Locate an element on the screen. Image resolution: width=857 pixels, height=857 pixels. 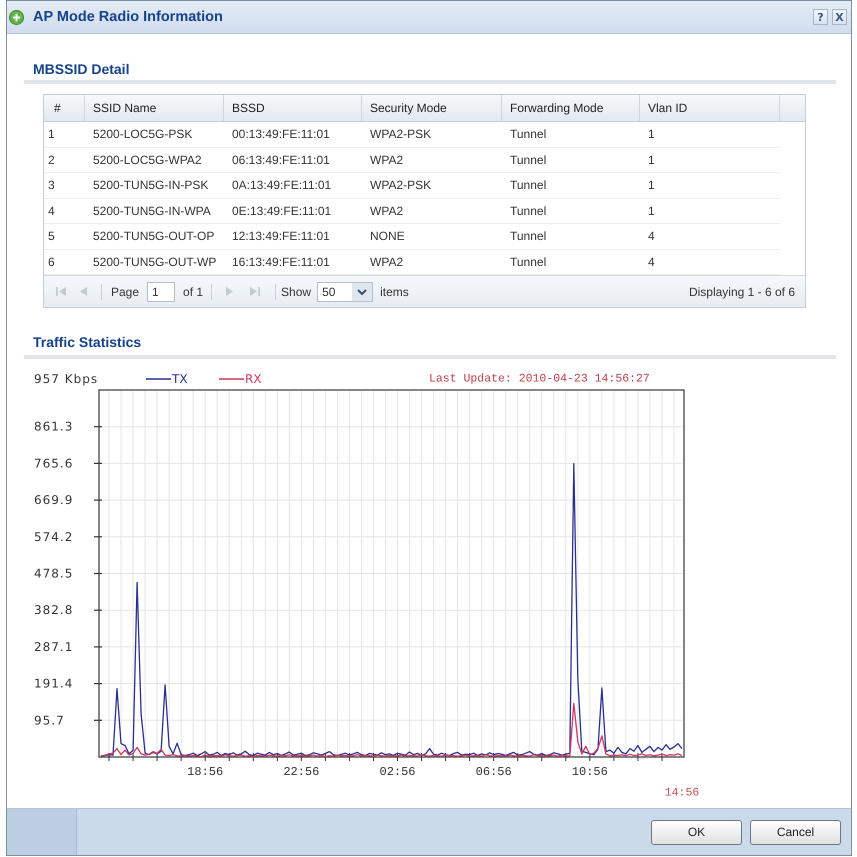
page-label: Page is located at coordinates (125, 291).